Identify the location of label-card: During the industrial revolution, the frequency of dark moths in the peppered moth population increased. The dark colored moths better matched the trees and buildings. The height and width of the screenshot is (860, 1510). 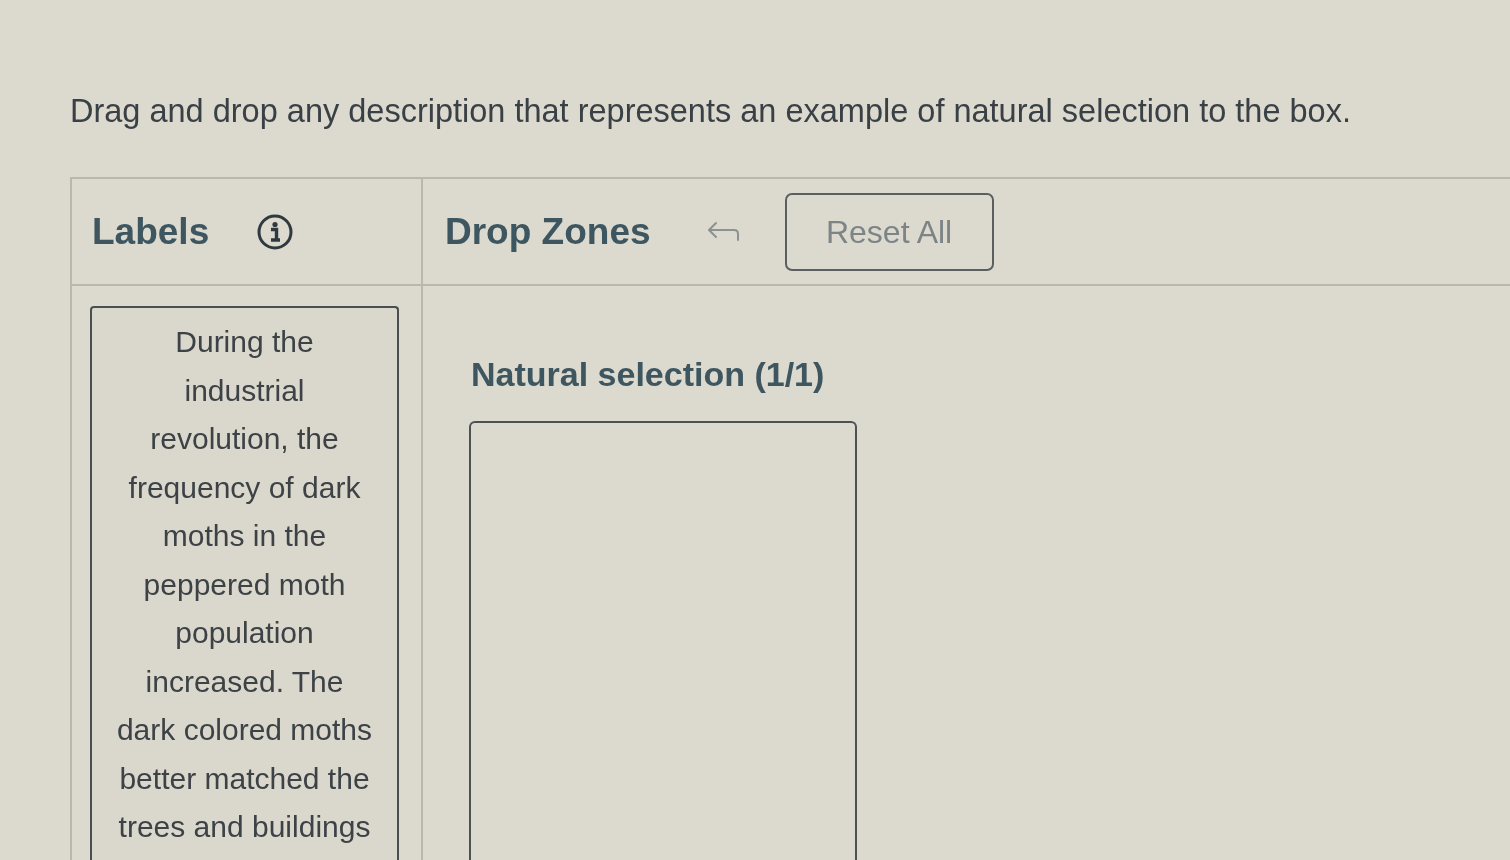
(244, 583).